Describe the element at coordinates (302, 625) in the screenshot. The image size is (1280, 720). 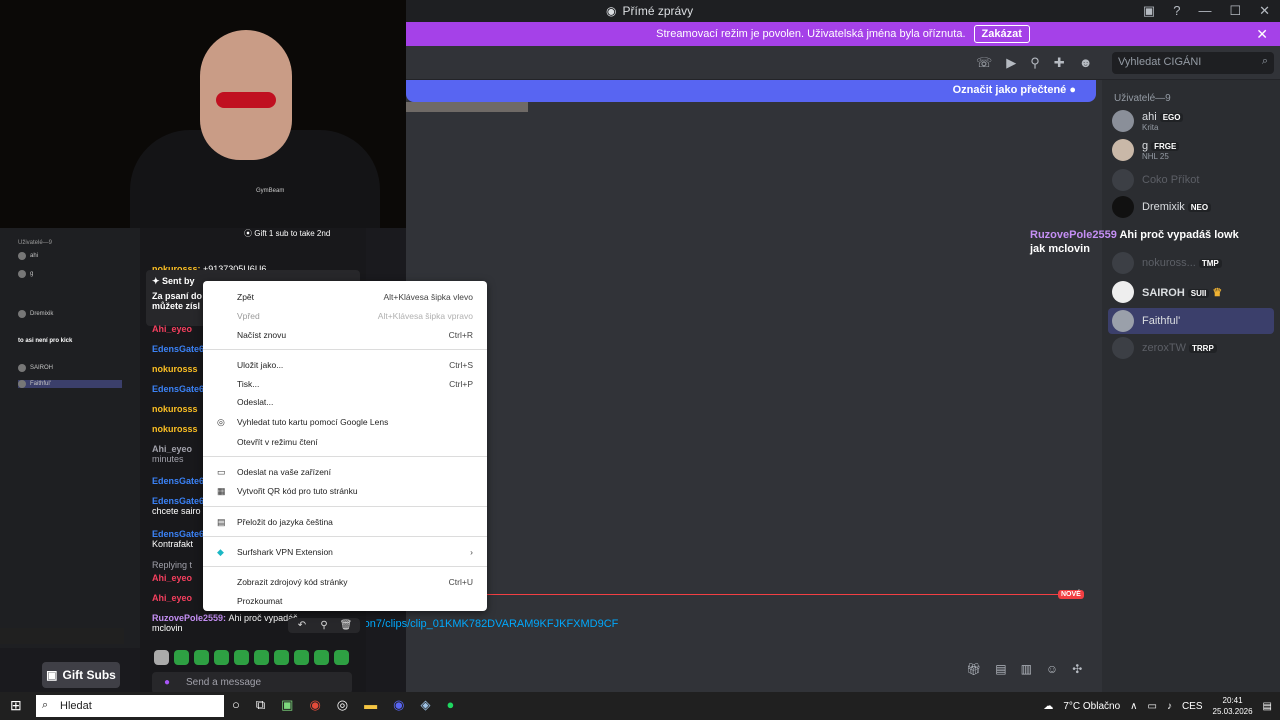
I see `reply-icon: ↶` at that location.